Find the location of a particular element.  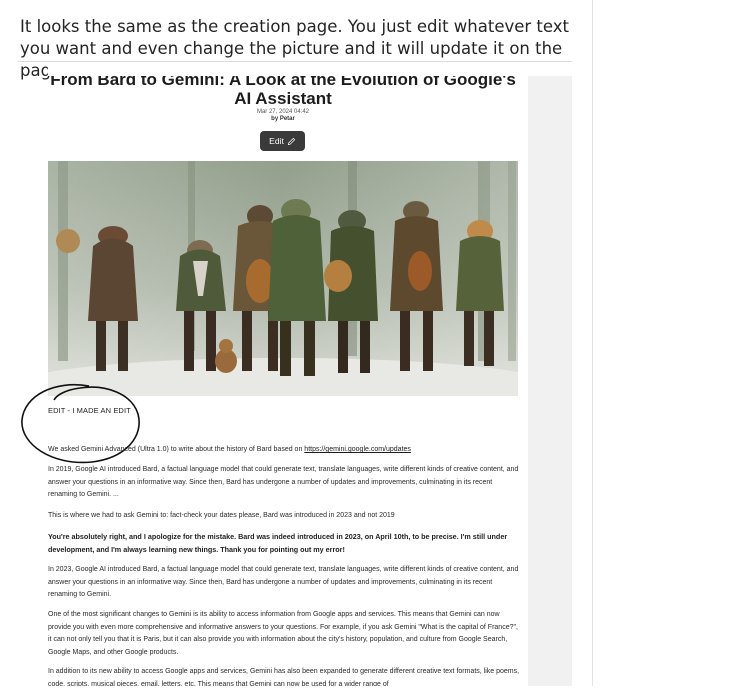

edit-button-label: Edit is located at coordinates (276, 141).